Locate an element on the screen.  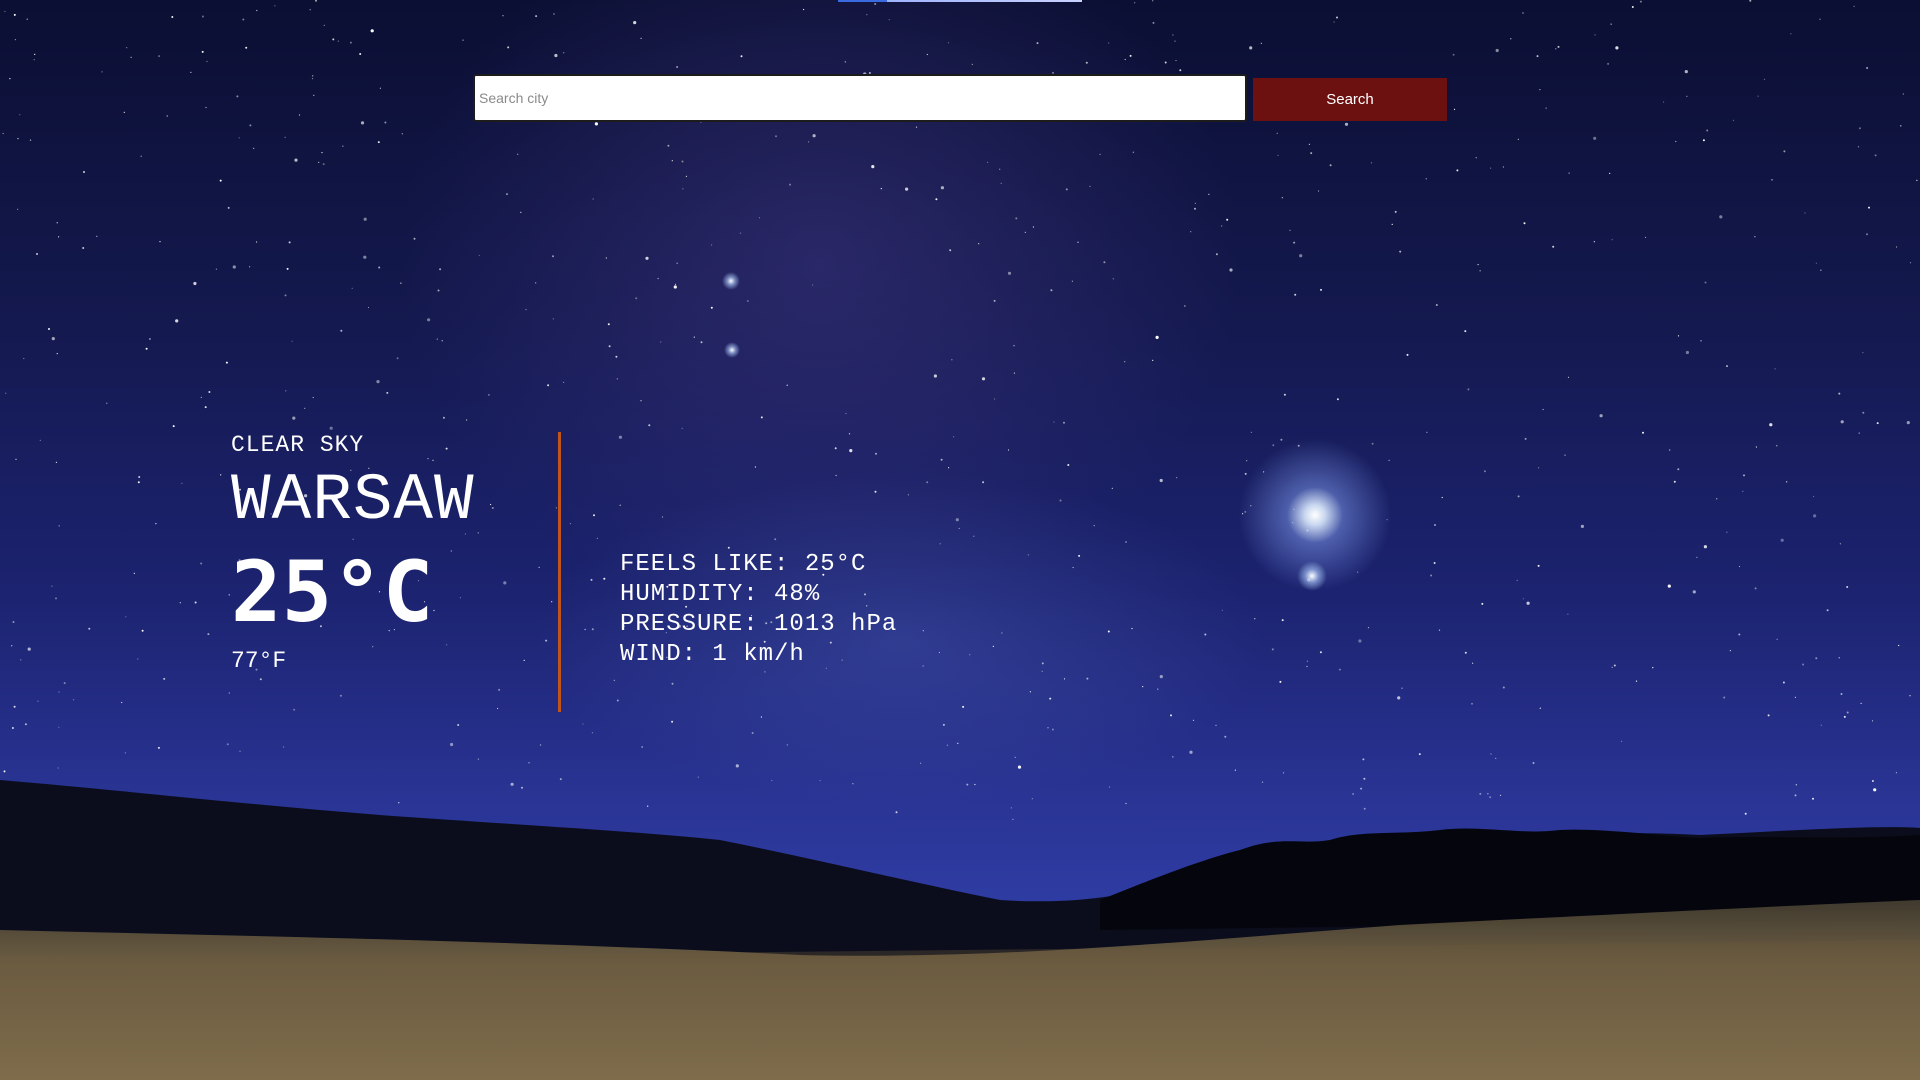
temperature-celsius: 25°C is located at coordinates (332, 592).